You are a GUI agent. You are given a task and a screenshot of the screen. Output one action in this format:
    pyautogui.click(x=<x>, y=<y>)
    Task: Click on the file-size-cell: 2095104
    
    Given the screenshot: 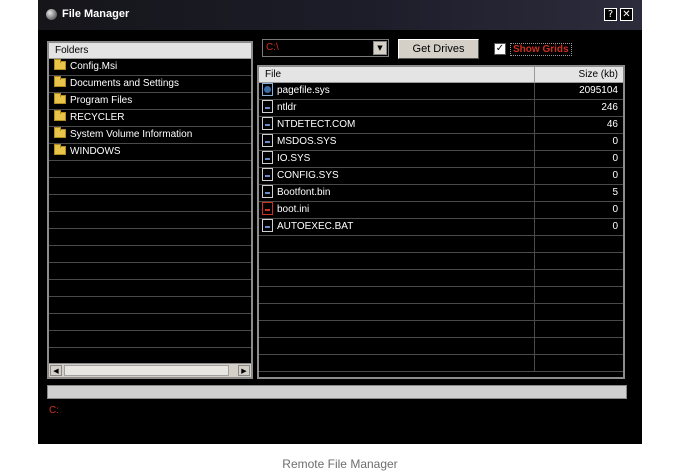 What is the action you would take?
    pyautogui.click(x=598, y=90)
    